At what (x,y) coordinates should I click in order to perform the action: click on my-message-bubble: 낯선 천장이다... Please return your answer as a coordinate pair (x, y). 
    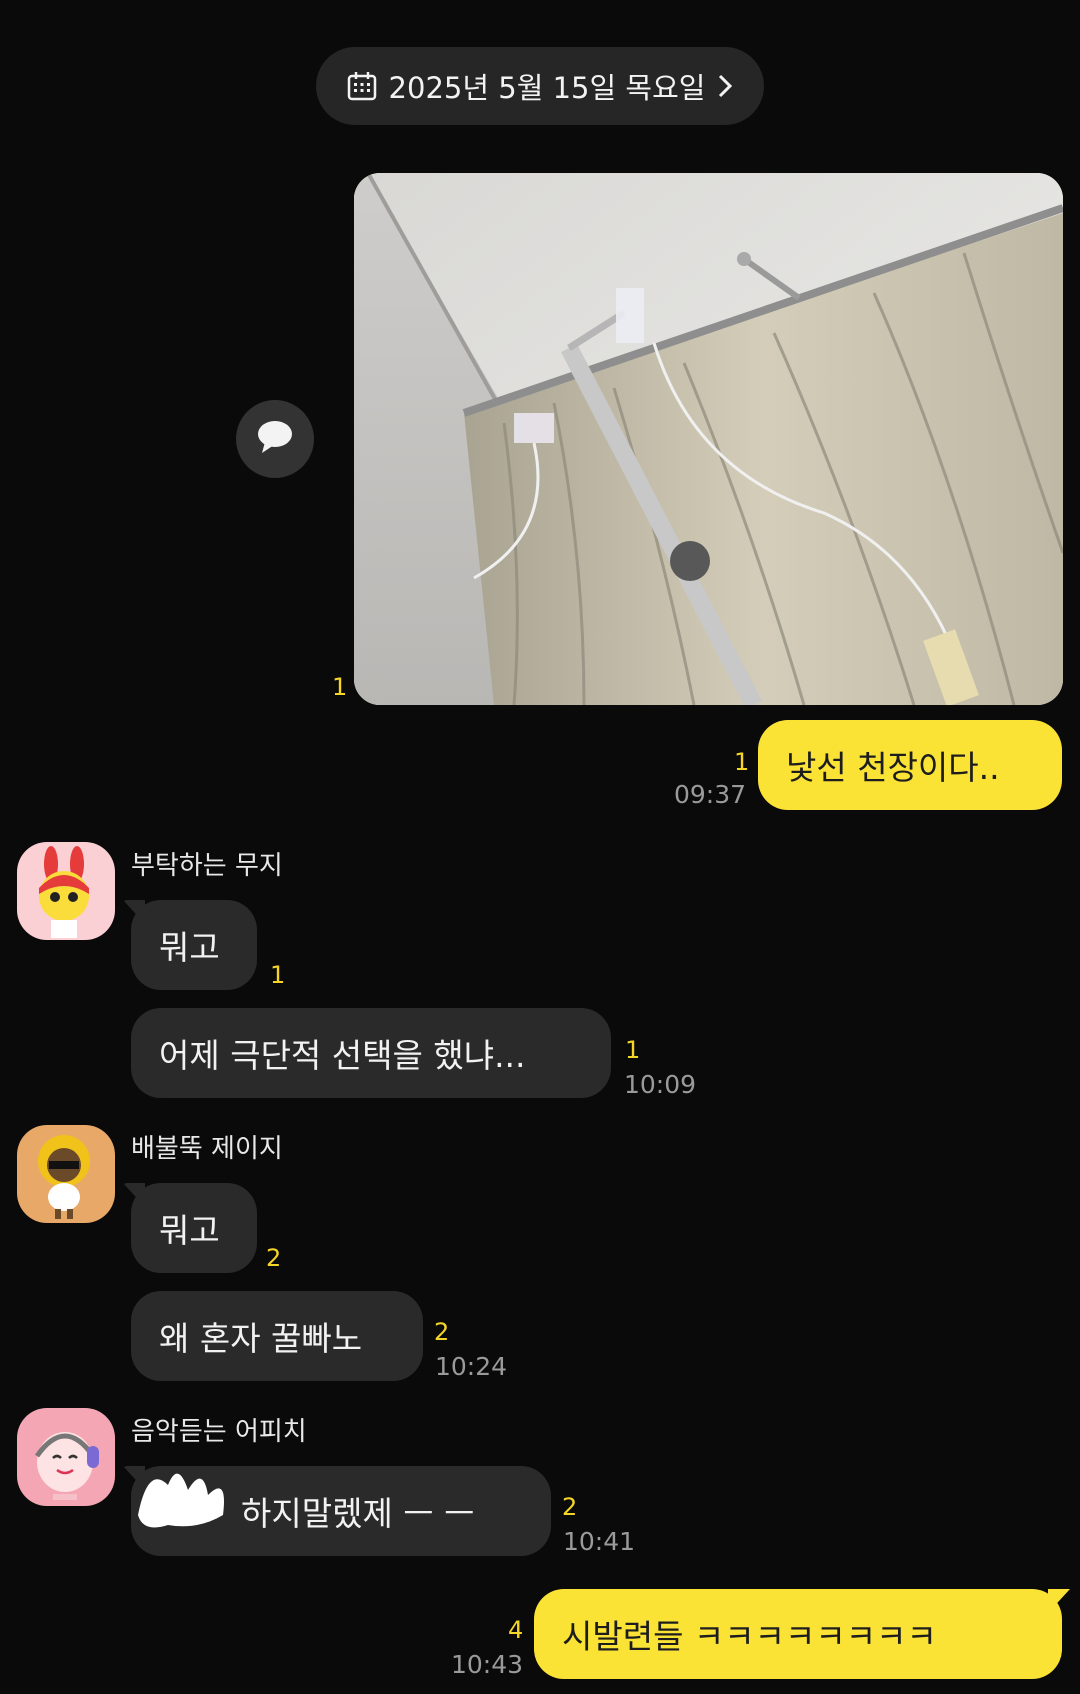
    Looking at the image, I should click on (910, 765).